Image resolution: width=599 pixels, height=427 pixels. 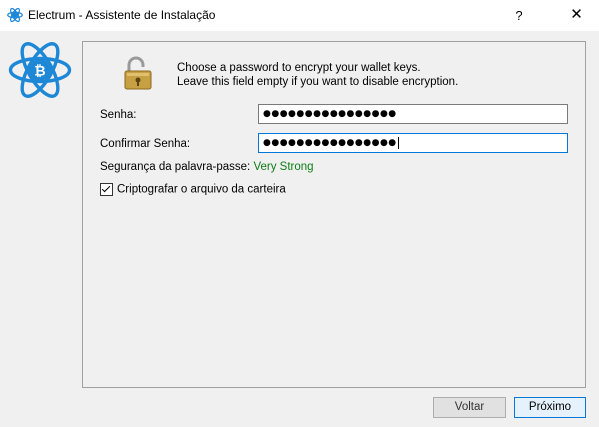 I want to click on back-button: Voltar, so click(x=469, y=407).